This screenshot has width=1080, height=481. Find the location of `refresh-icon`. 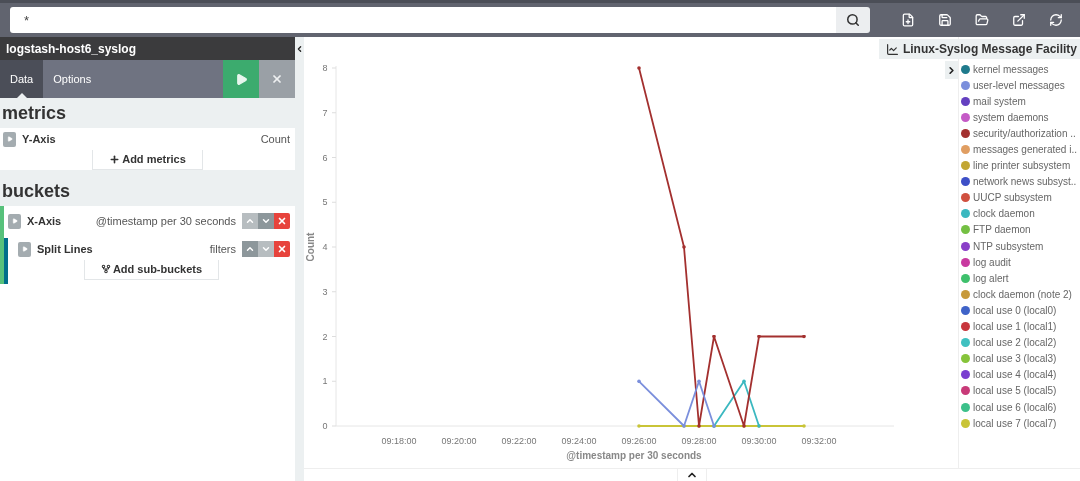

refresh-icon is located at coordinates (1055, 20).